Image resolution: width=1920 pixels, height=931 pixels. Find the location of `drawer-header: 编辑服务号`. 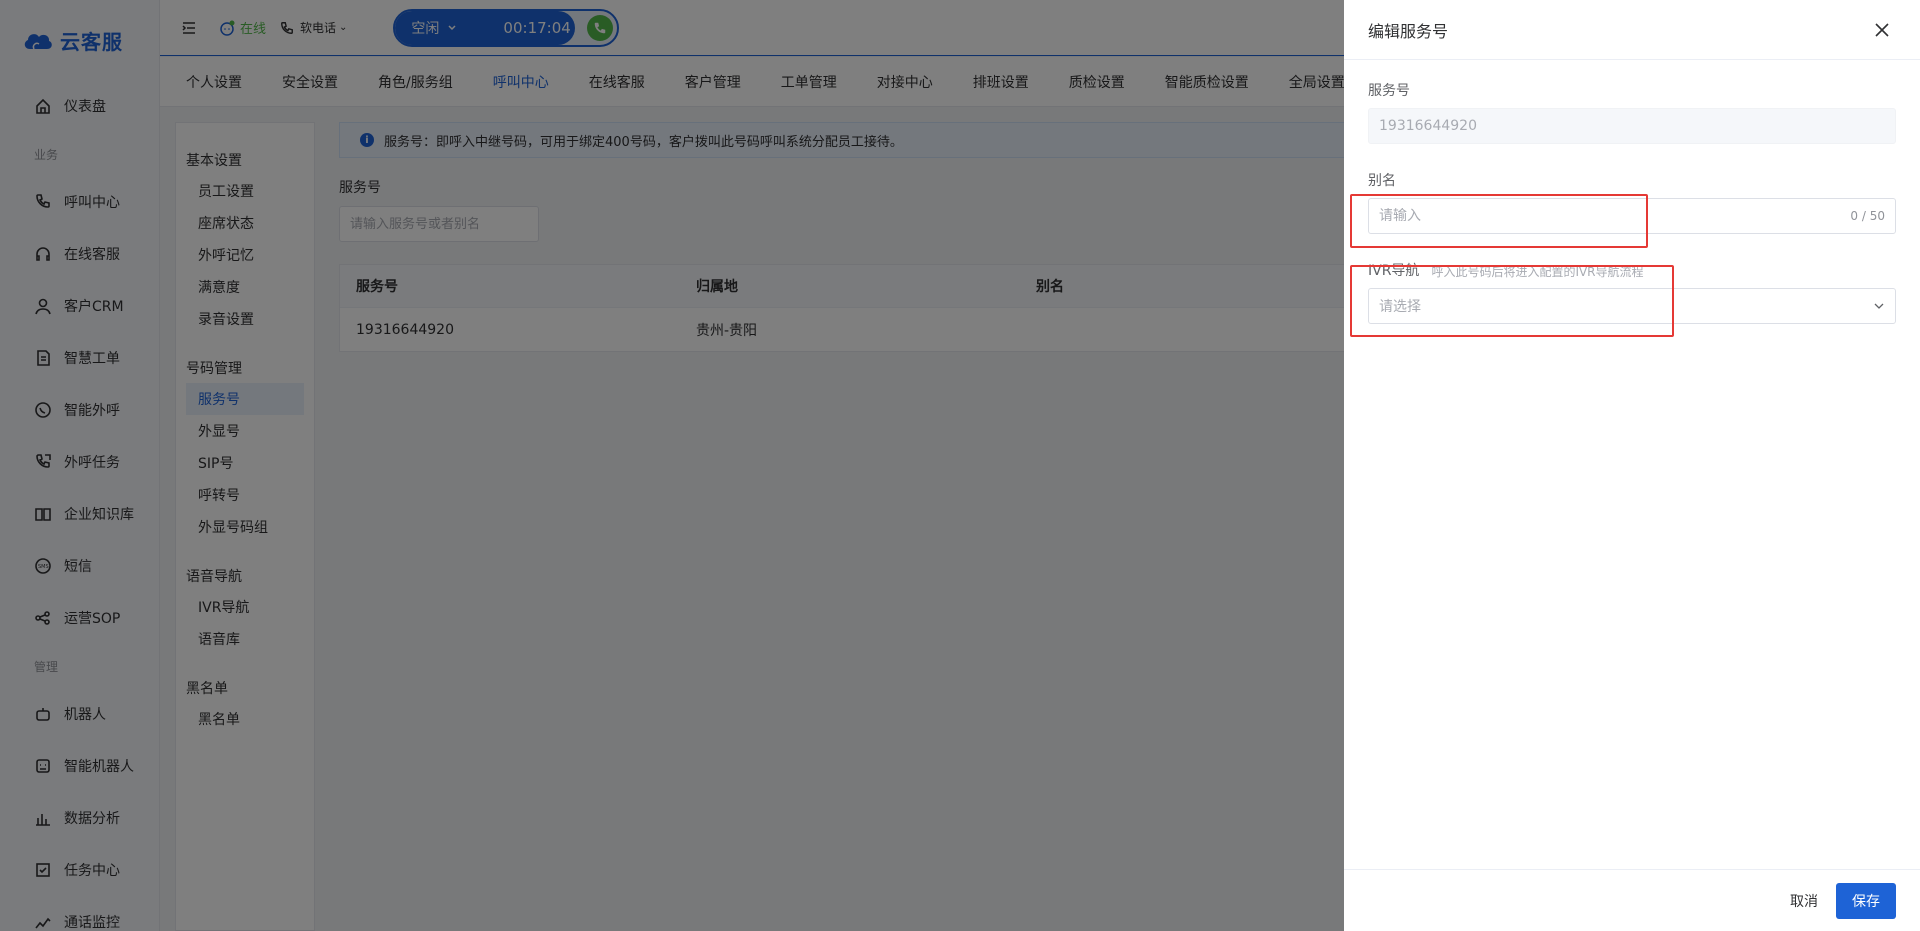

drawer-header: 编辑服务号 is located at coordinates (1632, 30).